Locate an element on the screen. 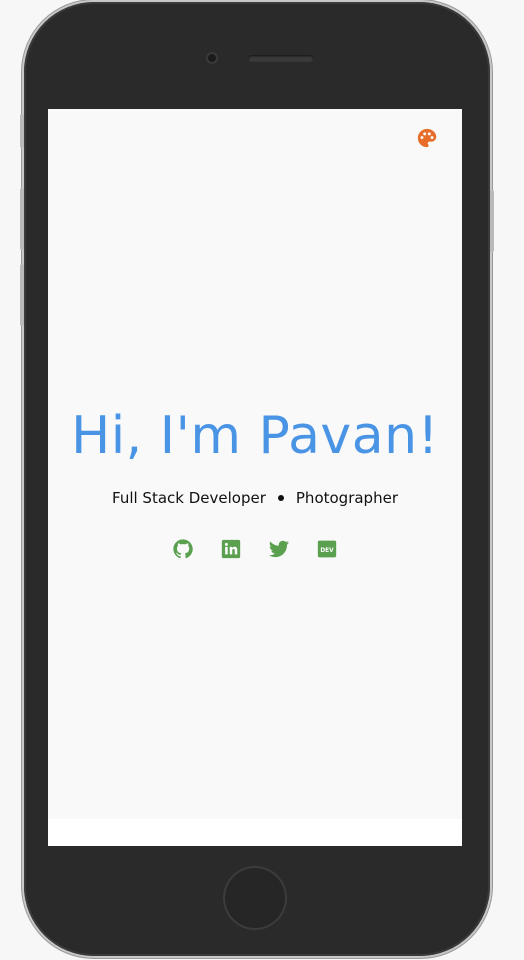  volume-up-button is located at coordinates (22, 219).